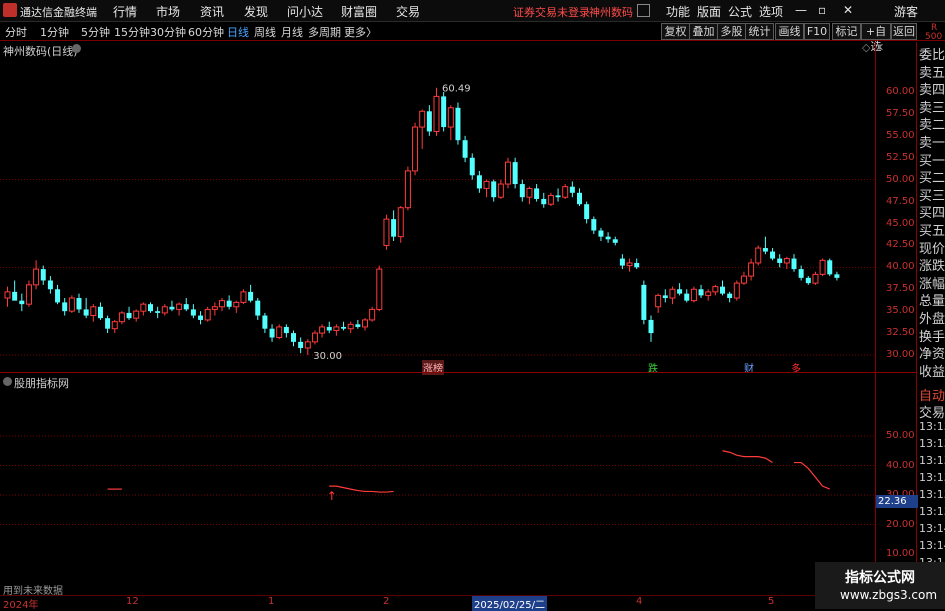  Describe the element at coordinates (904, 31) in the screenshot. I see `btn-back: 返回` at that location.